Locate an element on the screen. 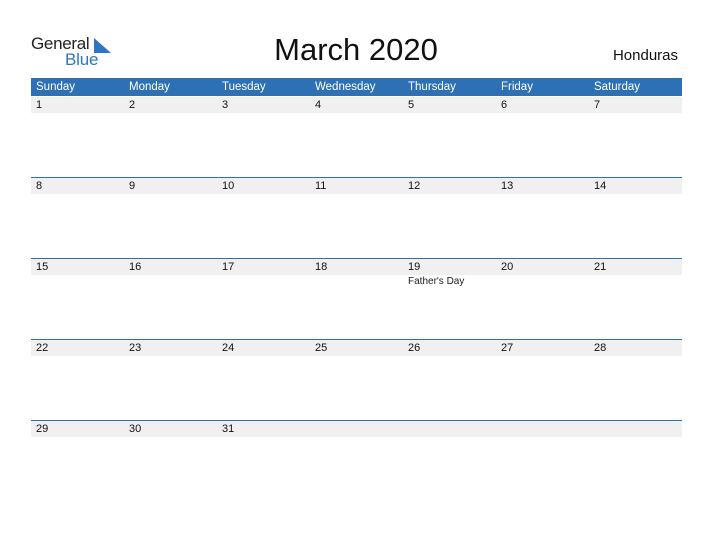  day-cell: 12 is located at coordinates (449, 218).